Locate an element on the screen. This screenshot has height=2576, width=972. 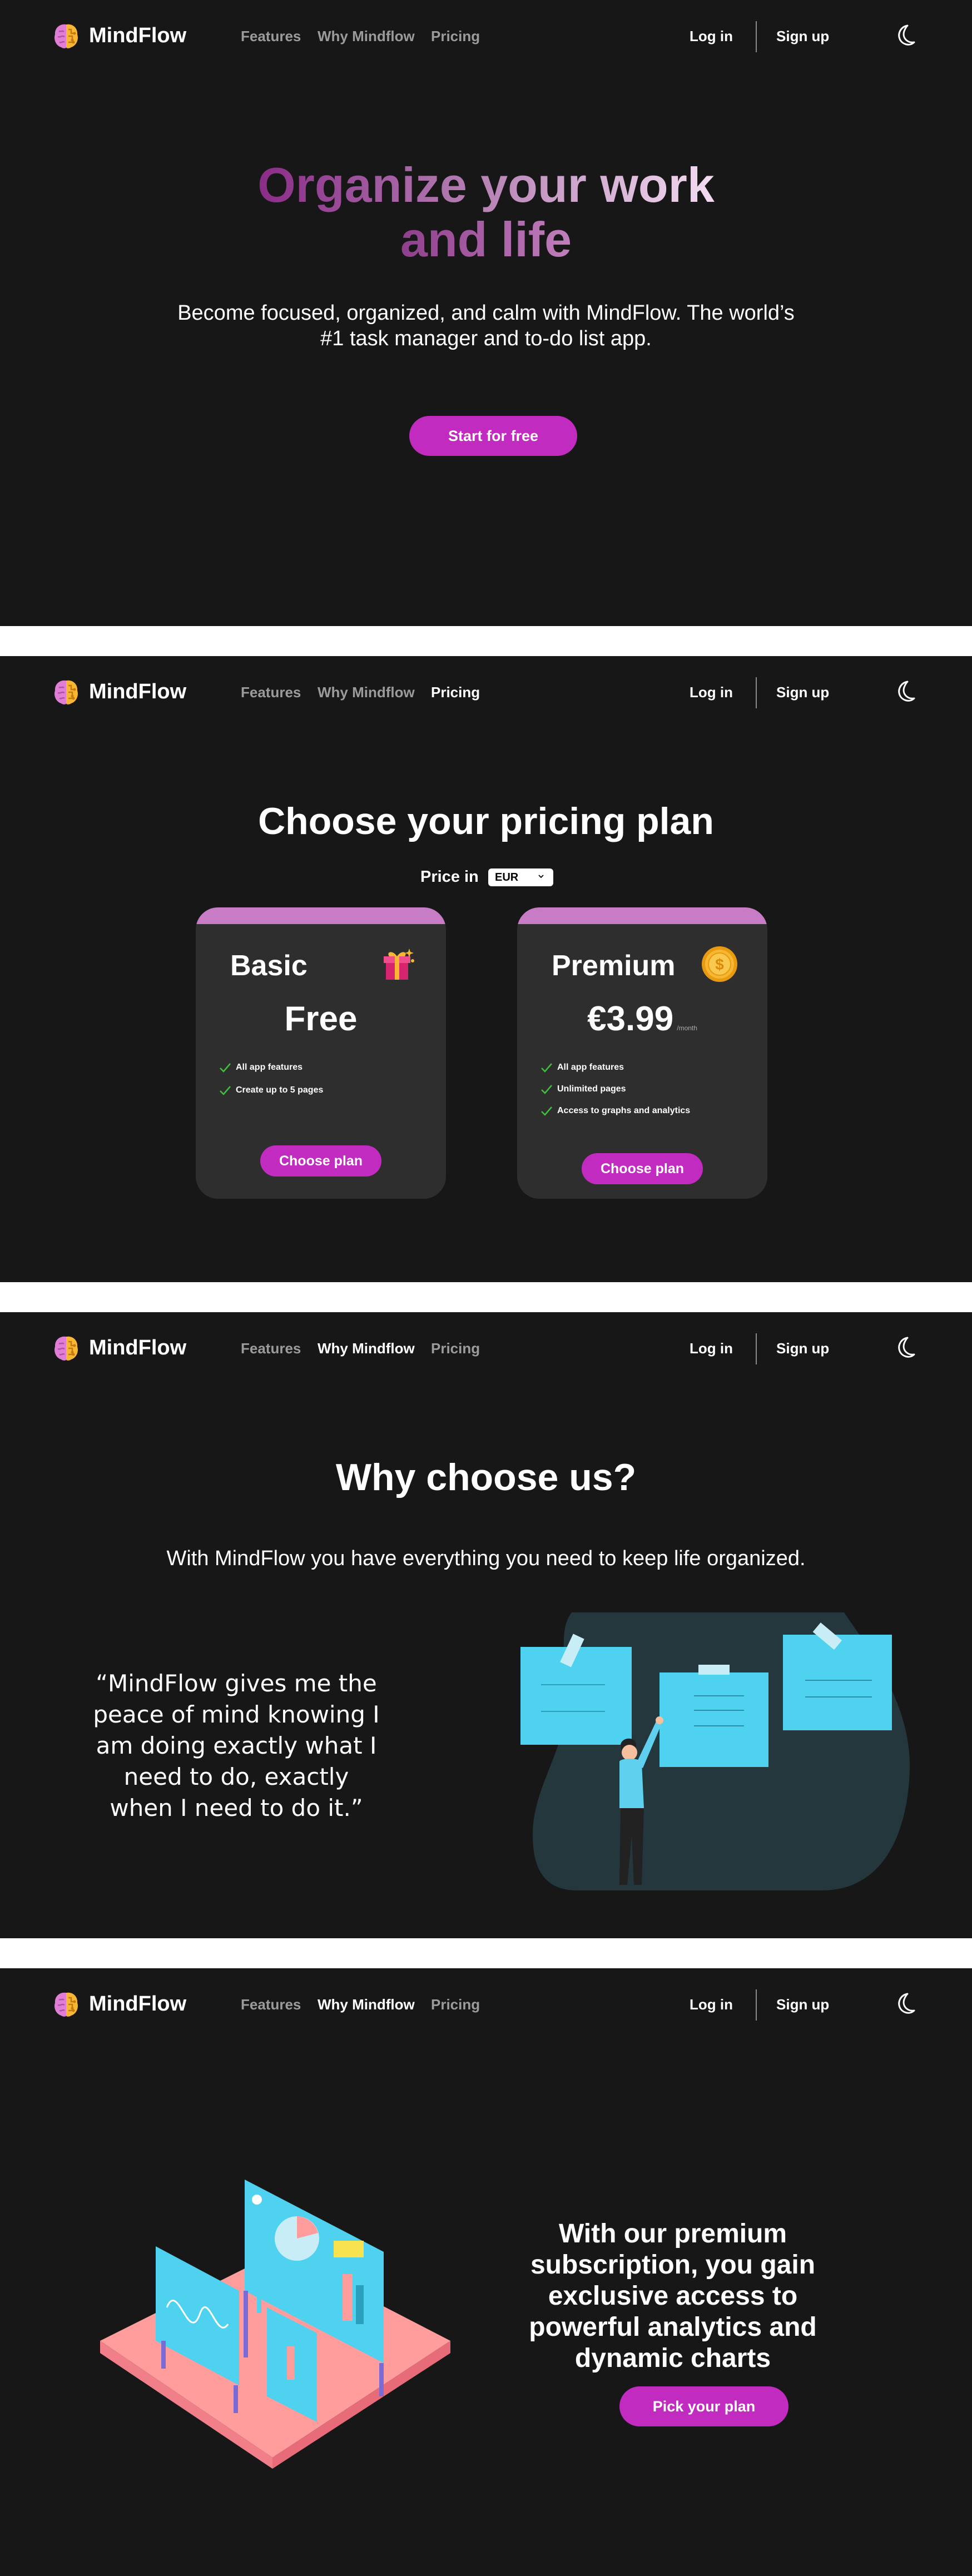
pricing-title: Choose your pricing plan is located at coordinates (486, 821).